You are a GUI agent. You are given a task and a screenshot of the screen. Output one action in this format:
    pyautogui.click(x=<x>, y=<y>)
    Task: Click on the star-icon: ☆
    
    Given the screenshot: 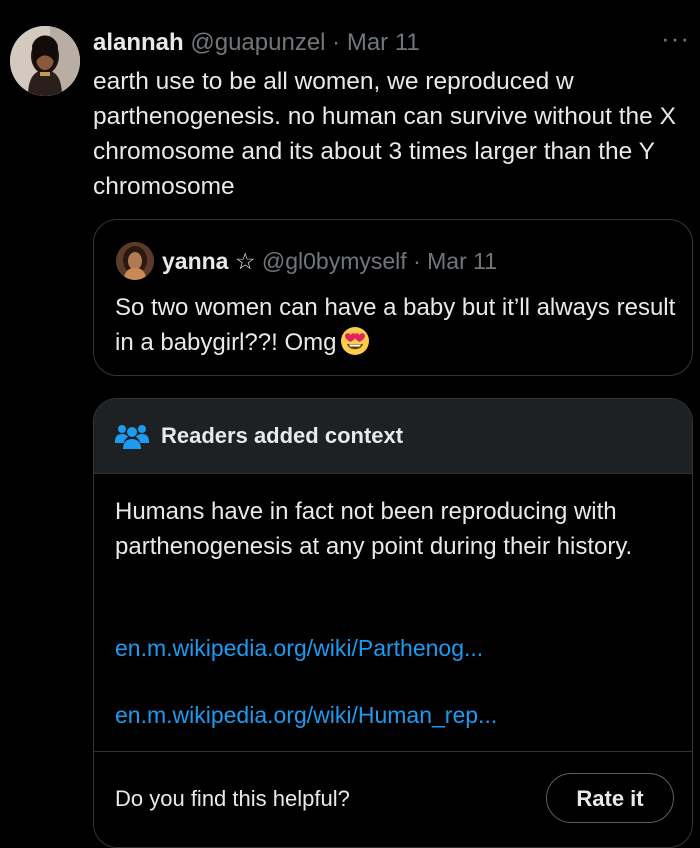 What is the action you would take?
    pyautogui.click(x=245, y=261)
    